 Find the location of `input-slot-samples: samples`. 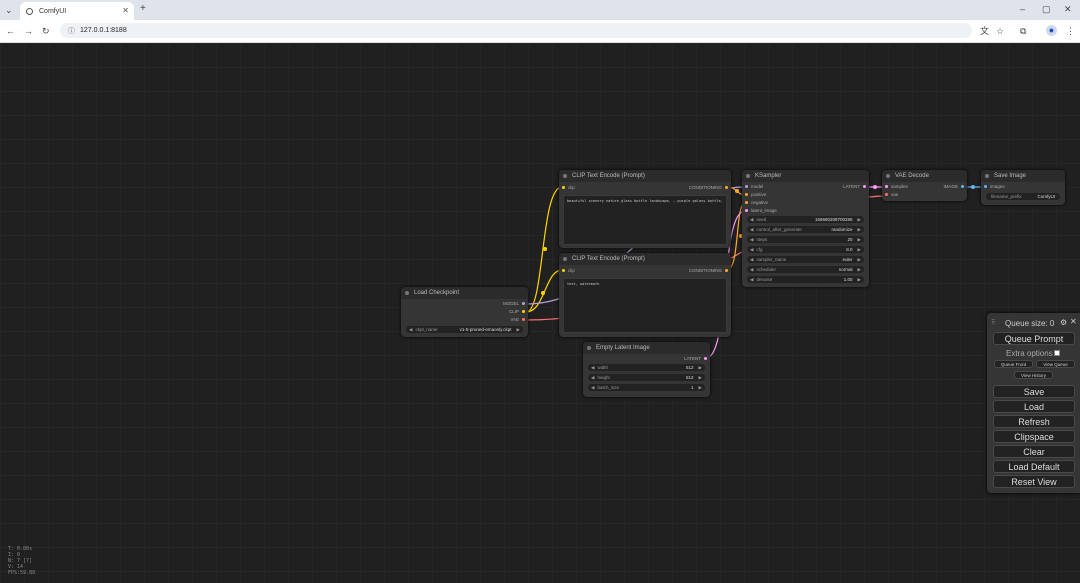

input-slot-samples: samples is located at coordinates (896, 186).